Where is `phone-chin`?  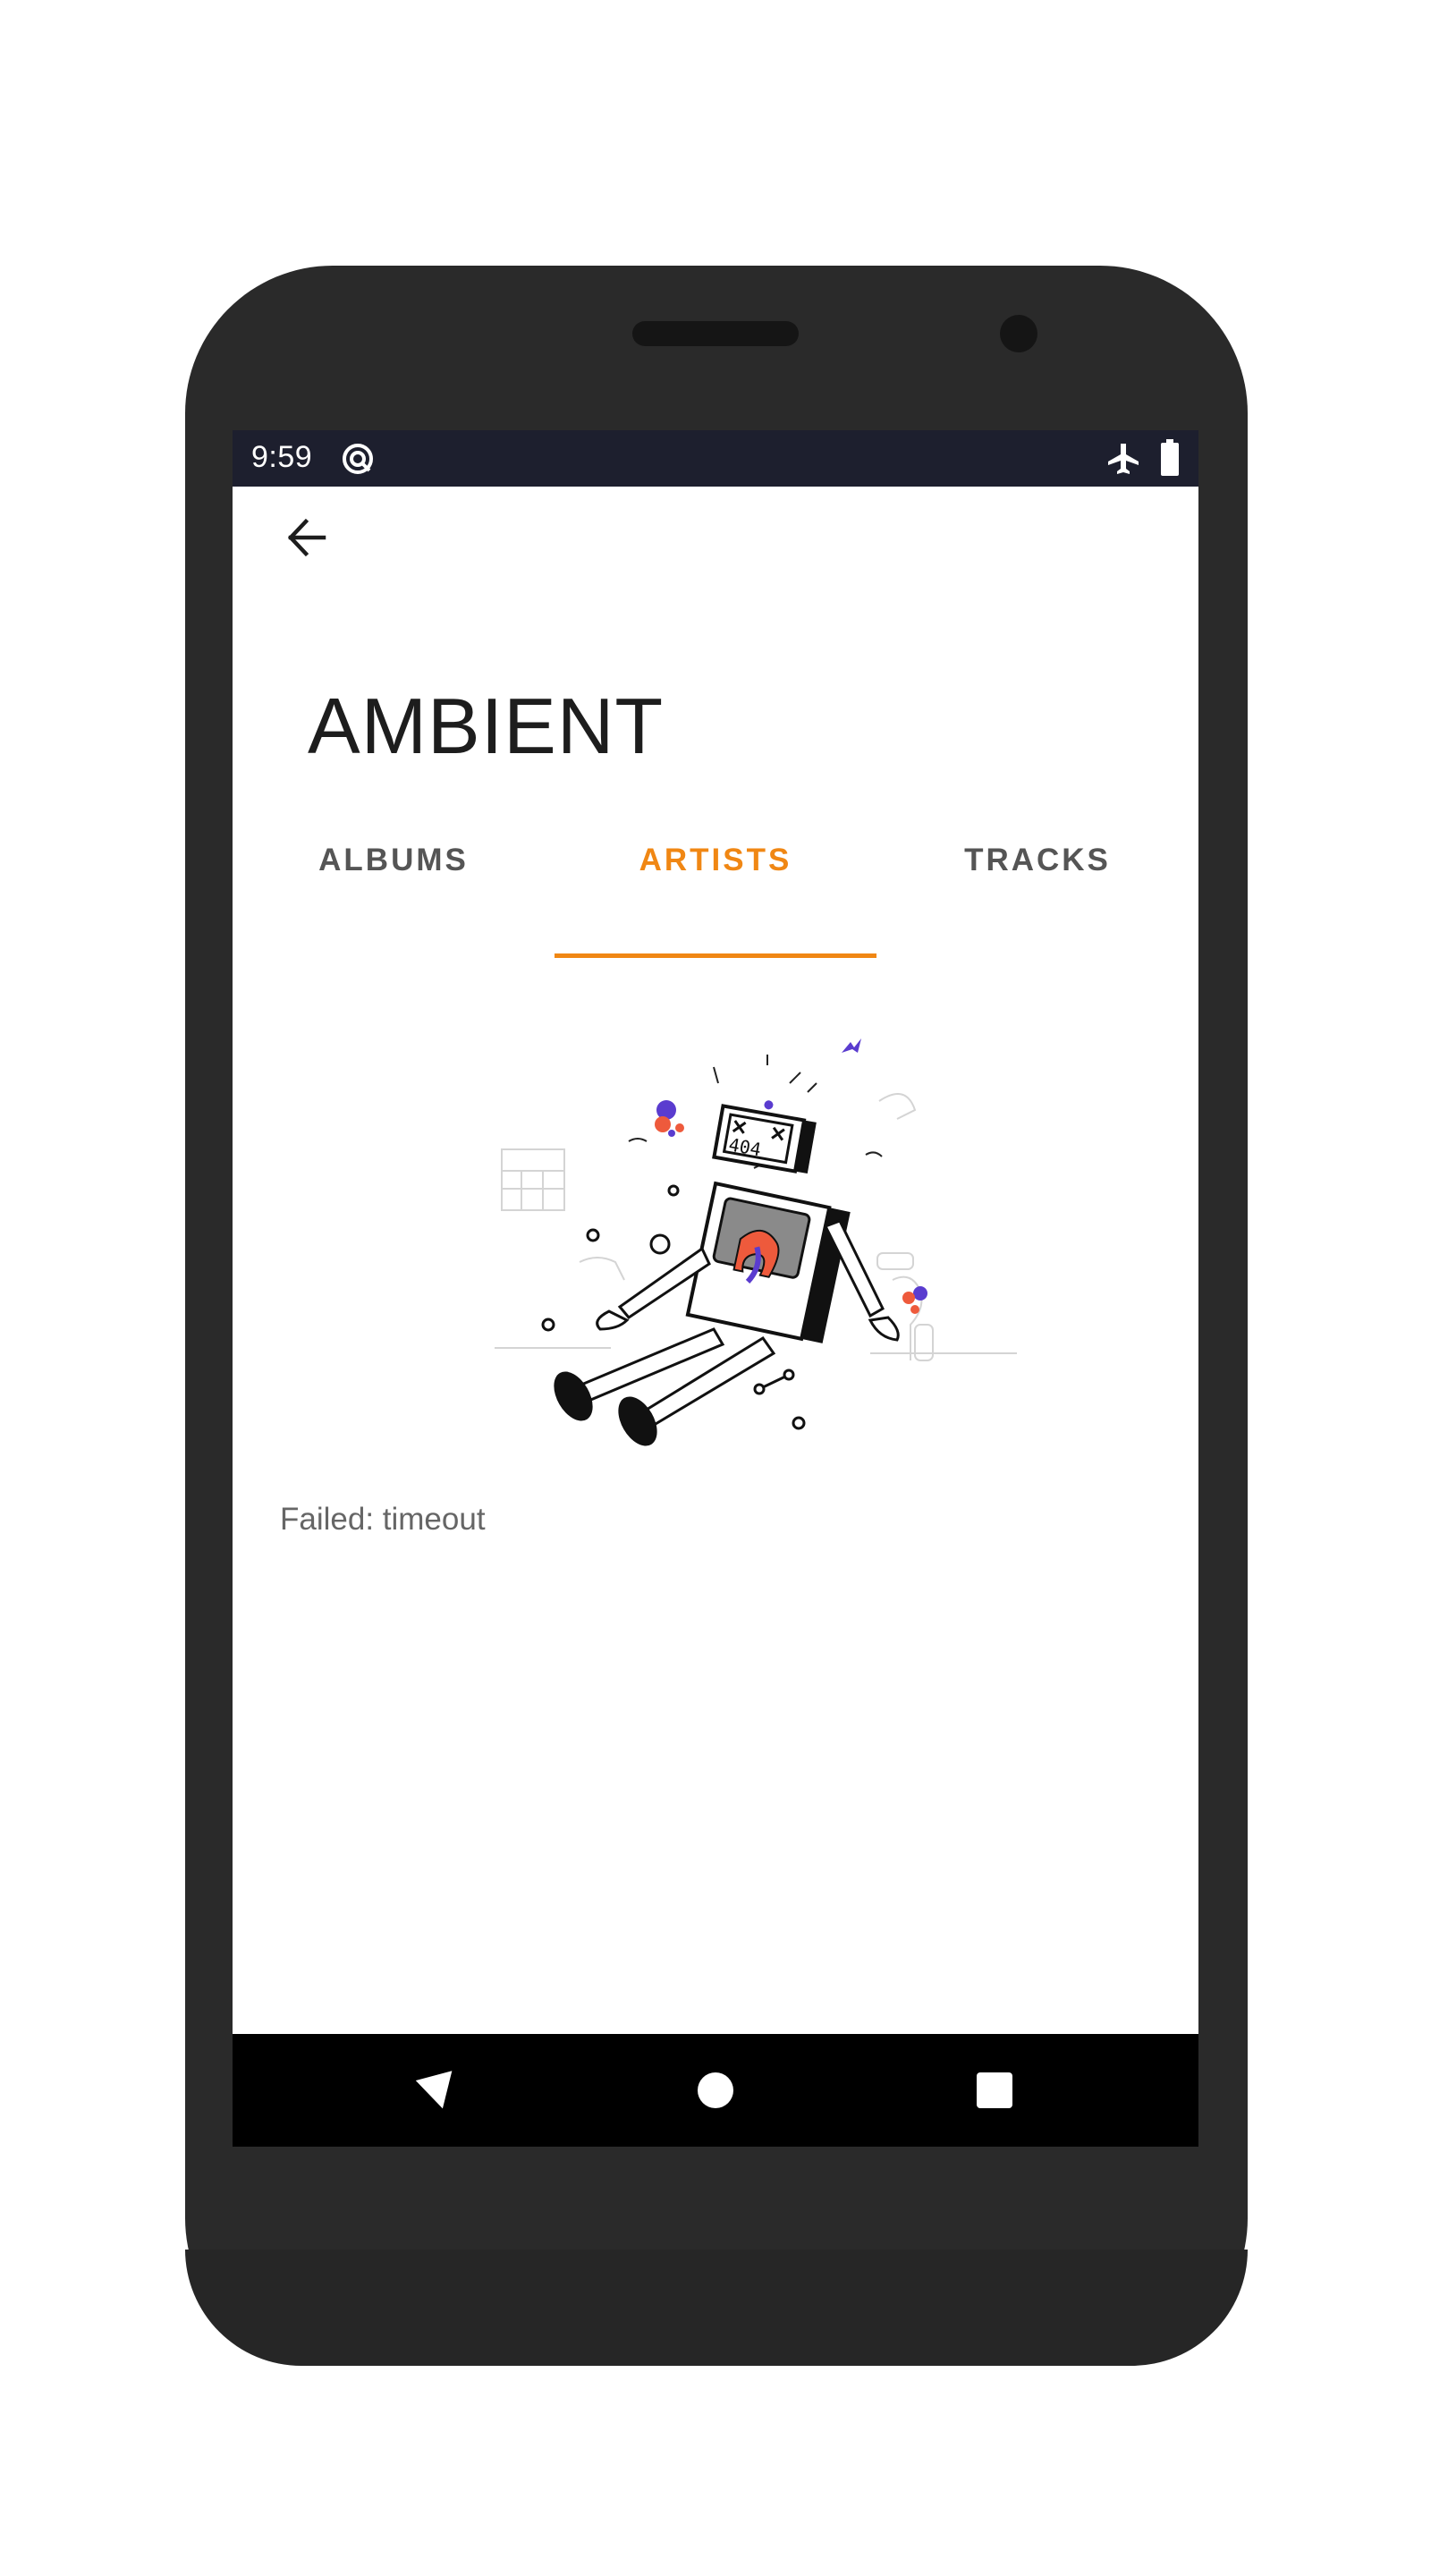
phone-chin is located at coordinates (717, 2308).